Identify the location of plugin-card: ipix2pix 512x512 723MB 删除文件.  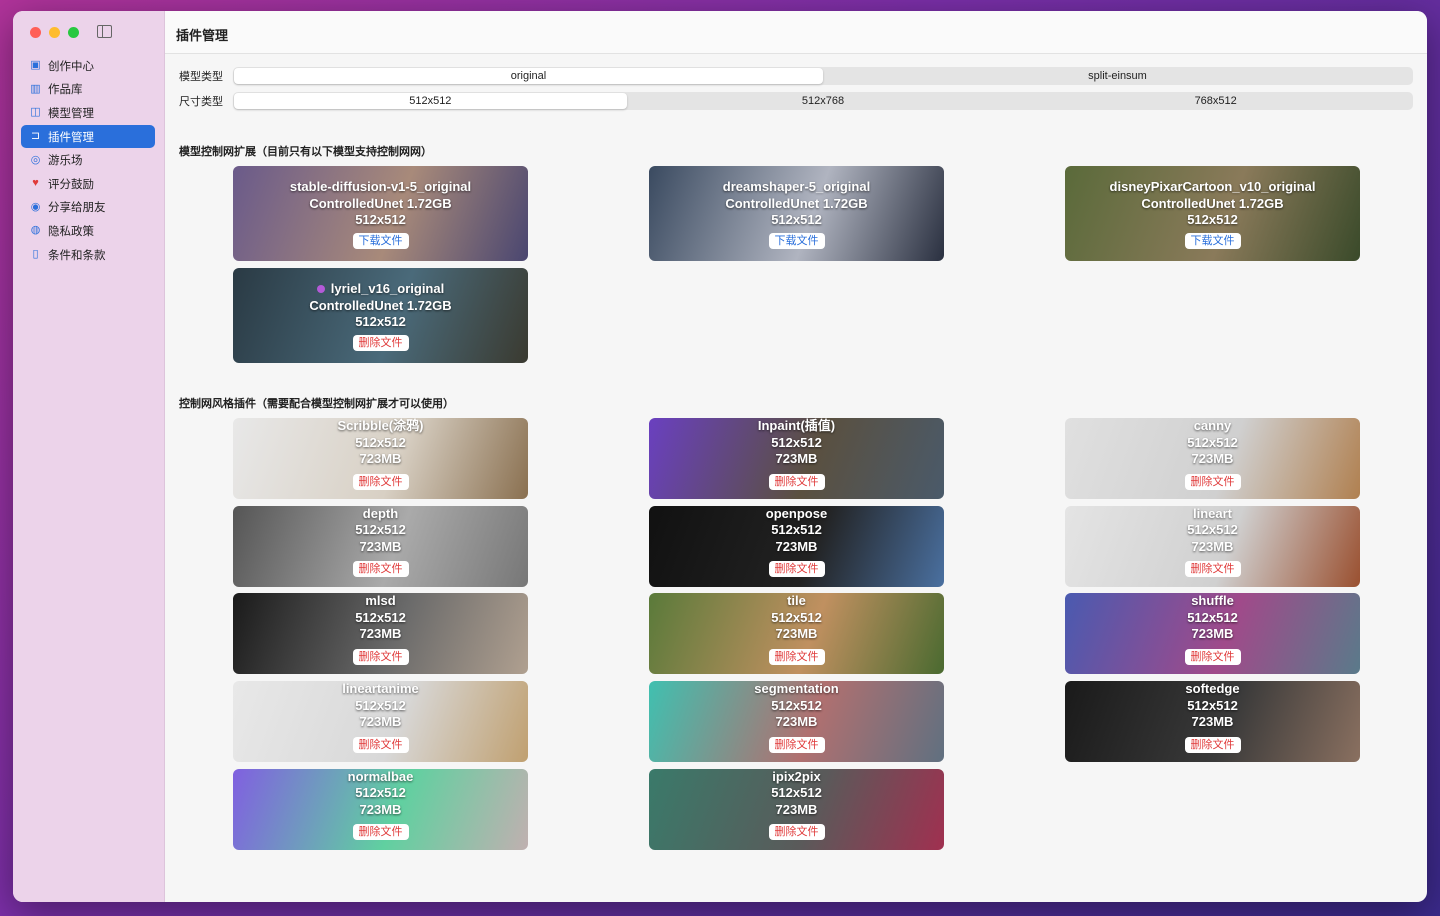
(796, 809).